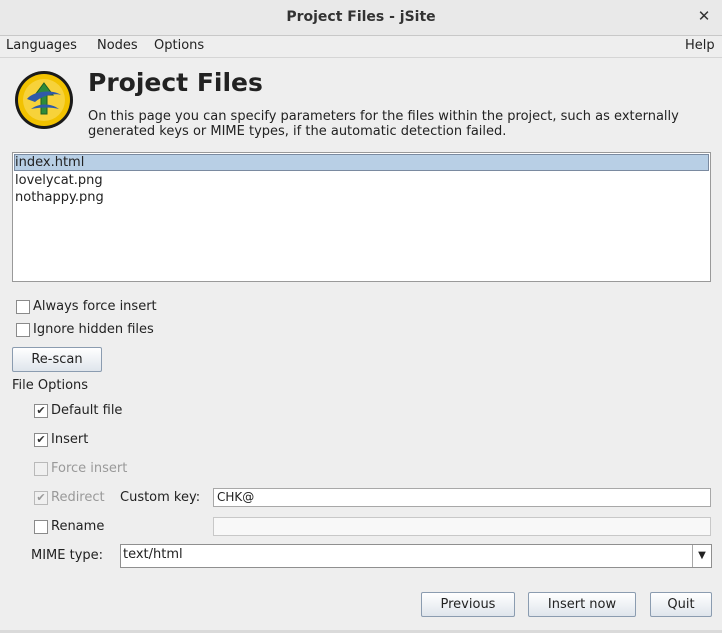  What do you see at coordinates (67, 555) in the screenshot?
I see `mime-type-label: MIME type:` at bounding box center [67, 555].